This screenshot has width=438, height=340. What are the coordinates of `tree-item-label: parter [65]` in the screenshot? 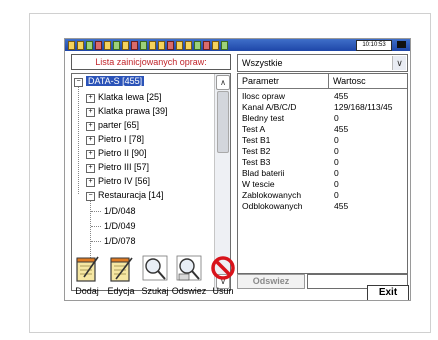 It's located at (119, 125).